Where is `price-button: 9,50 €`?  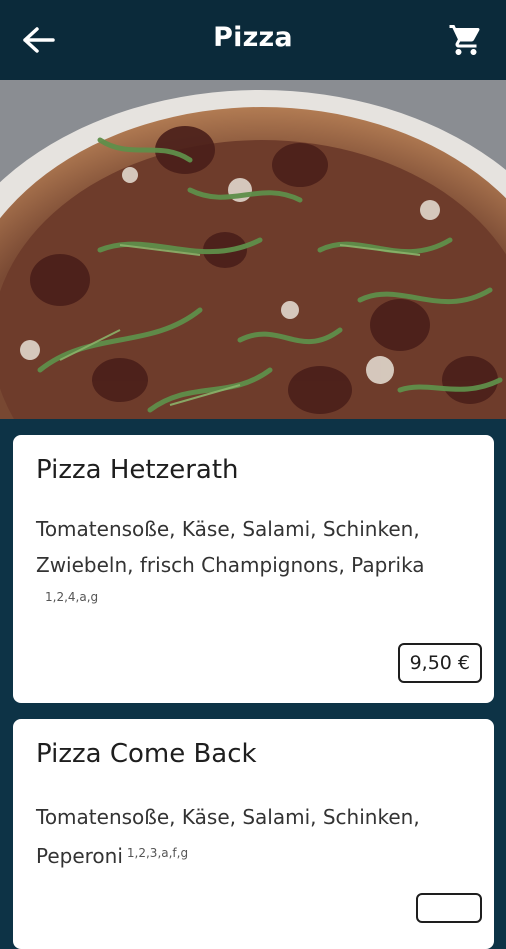
price-button: 9,50 € is located at coordinates (439, 663).